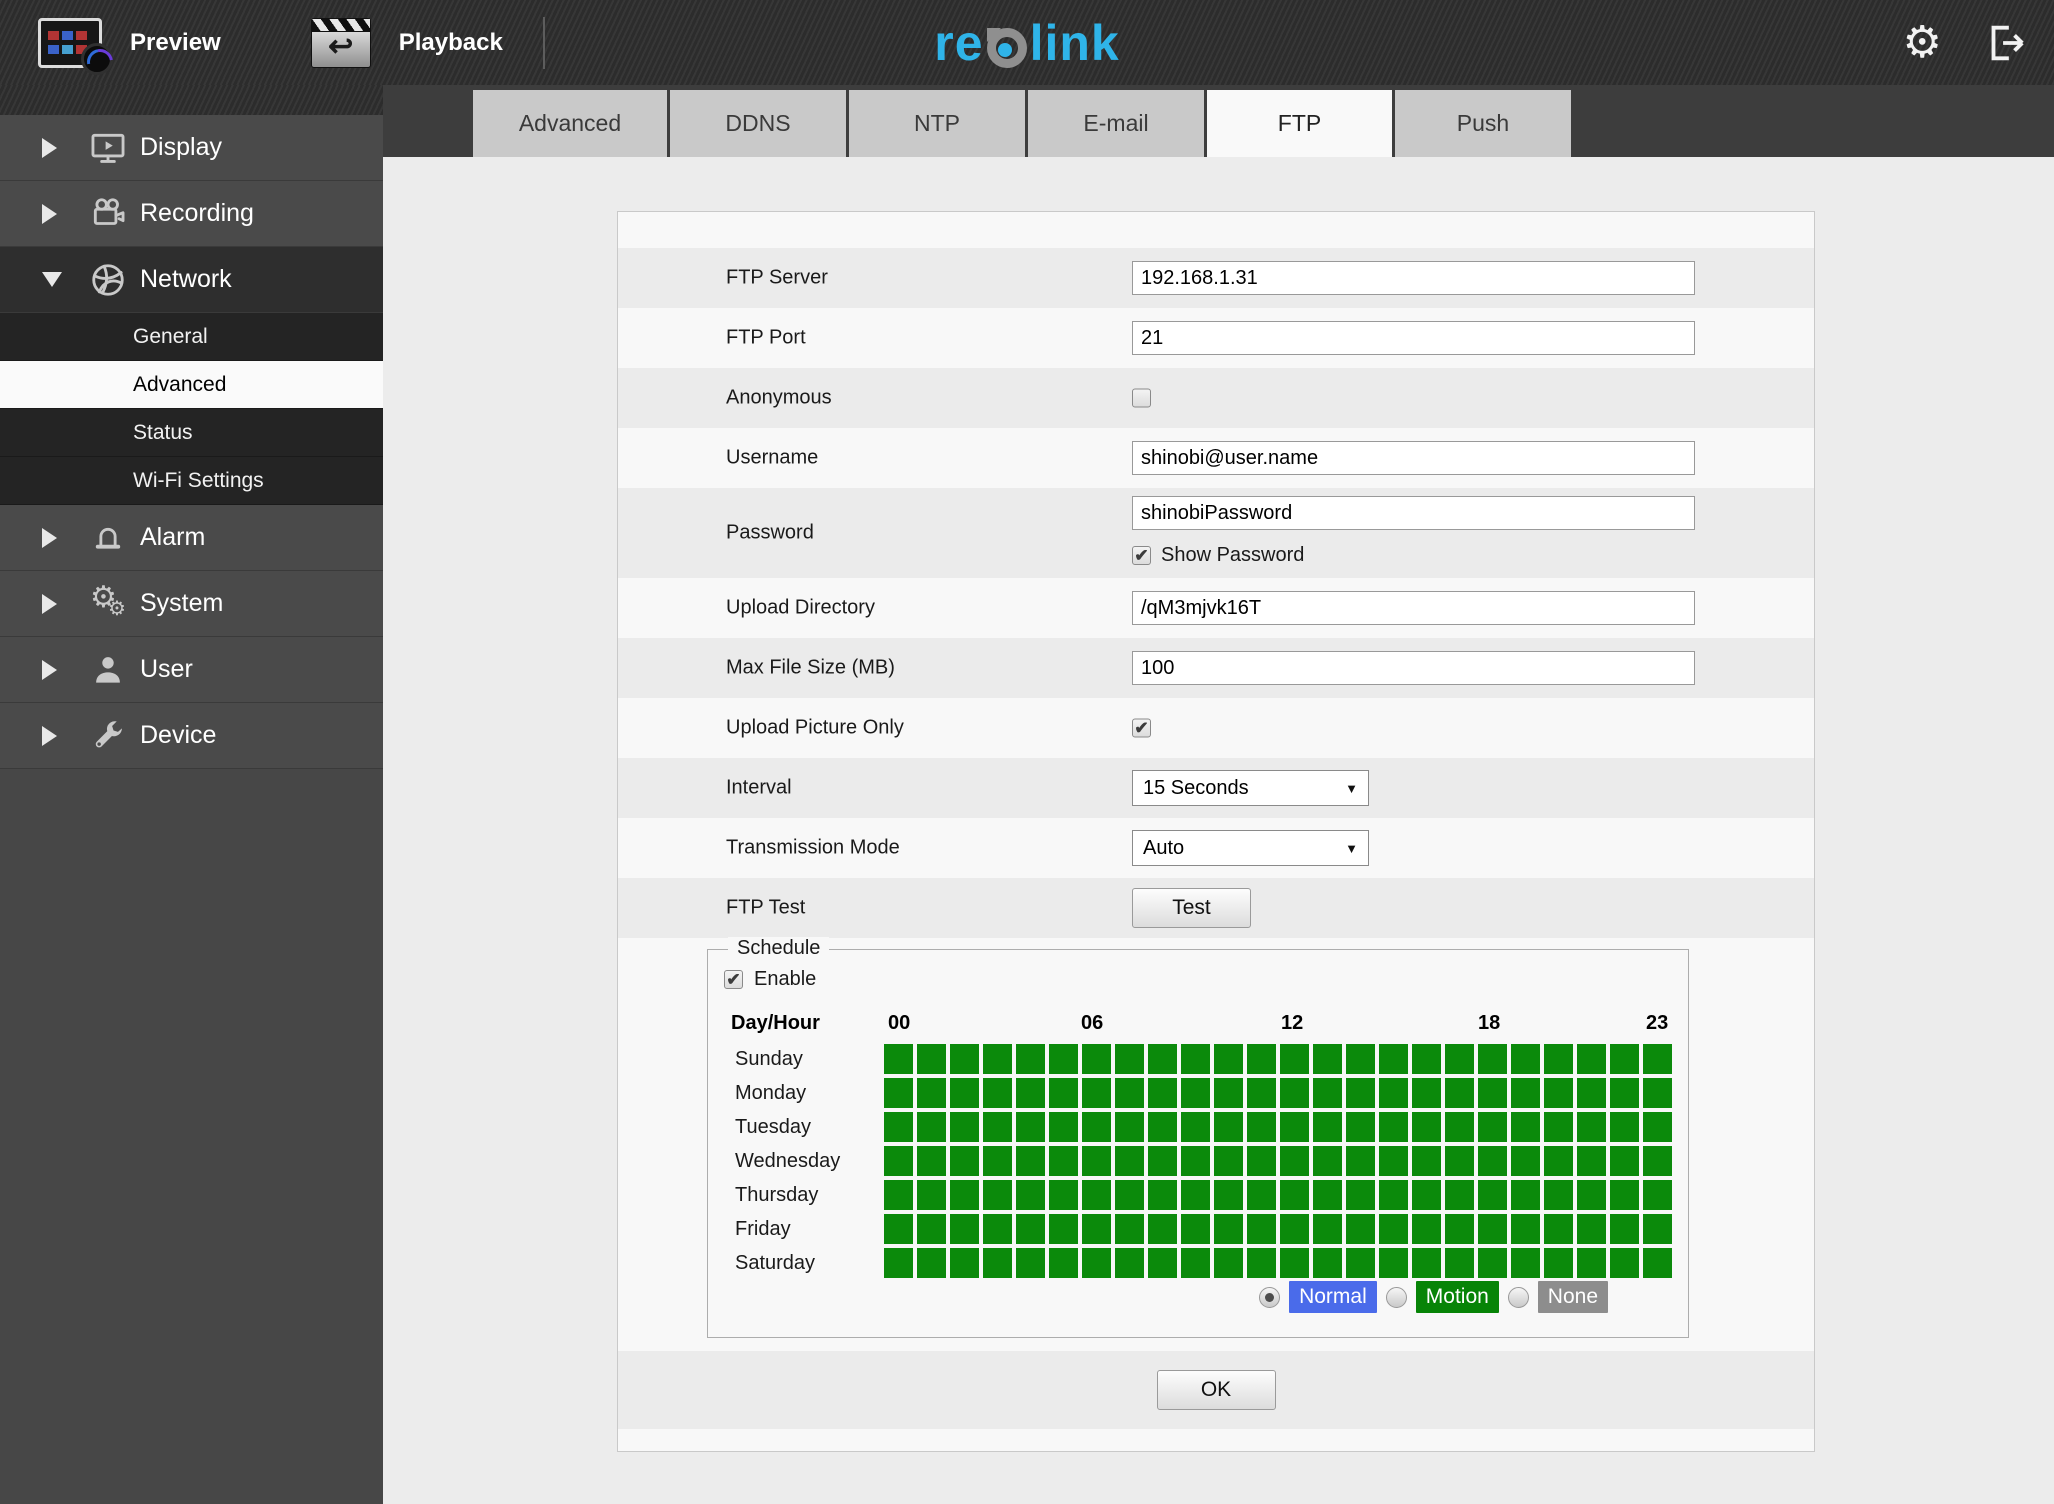  Describe the element at coordinates (191, 433) in the screenshot. I see `sidebar-subitem-status: Status` at that location.